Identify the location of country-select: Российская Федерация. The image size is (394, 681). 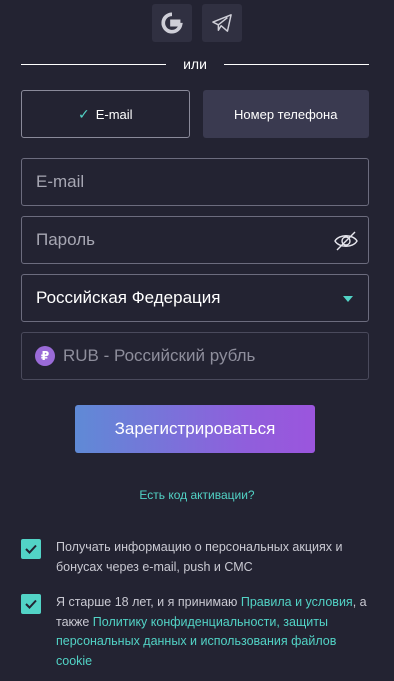
(195, 298).